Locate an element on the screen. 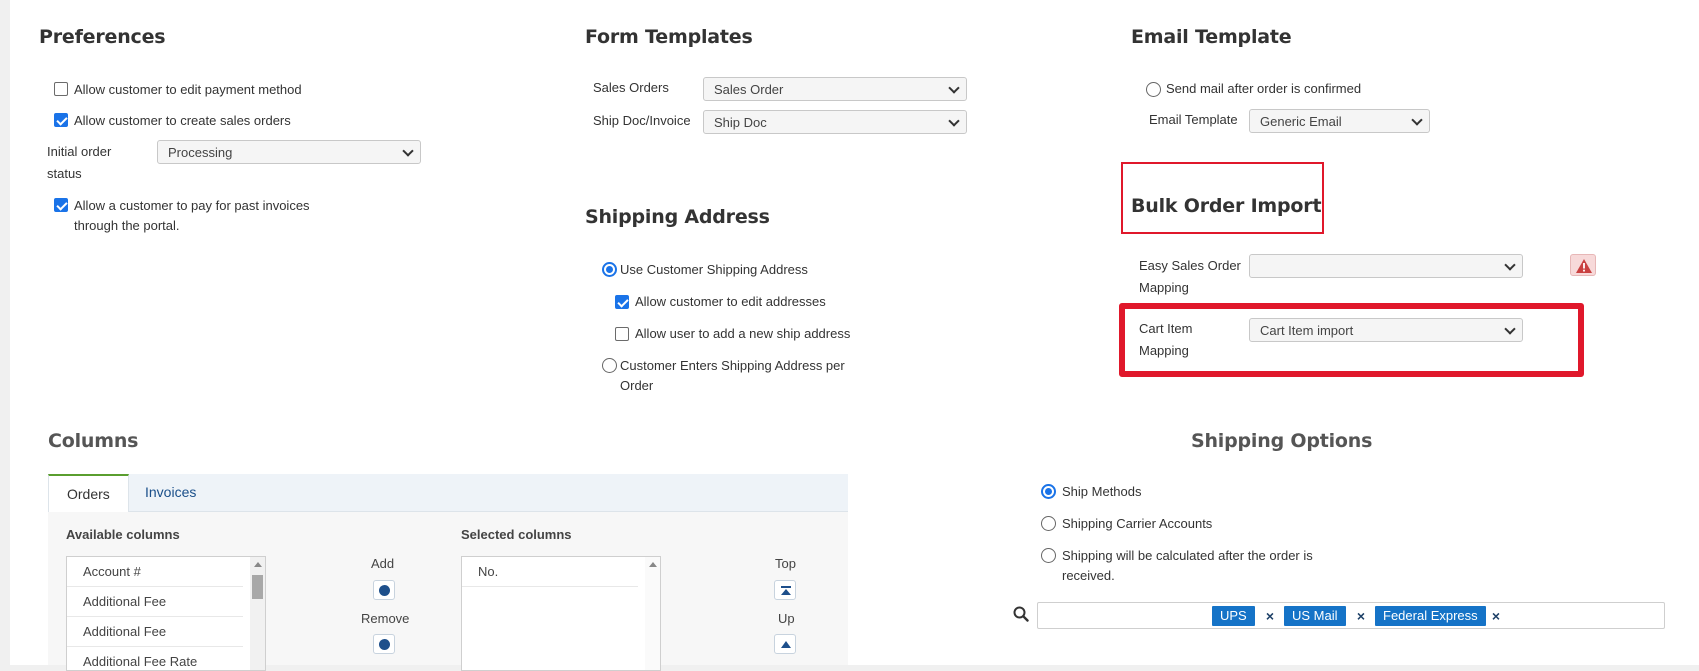 This screenshot has width=1699, height=671. add-label: Add is located at coordinates (383, 563).